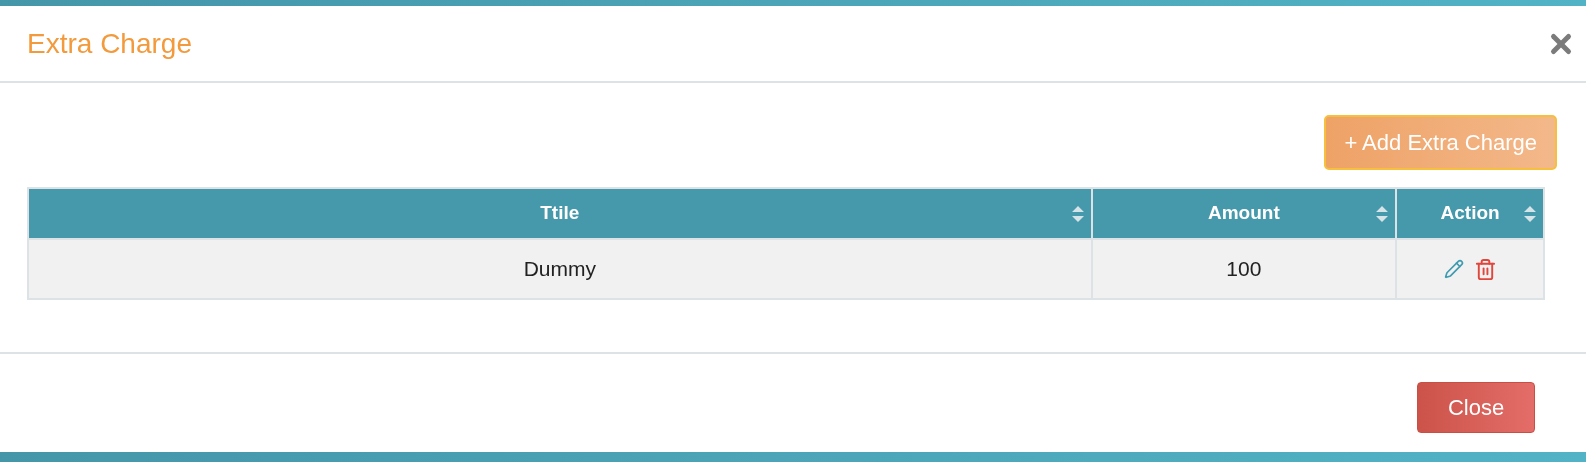 The width and height of the screenshot is (1586, 462). I want to click on table-cell: 100, so click(1243, 269).